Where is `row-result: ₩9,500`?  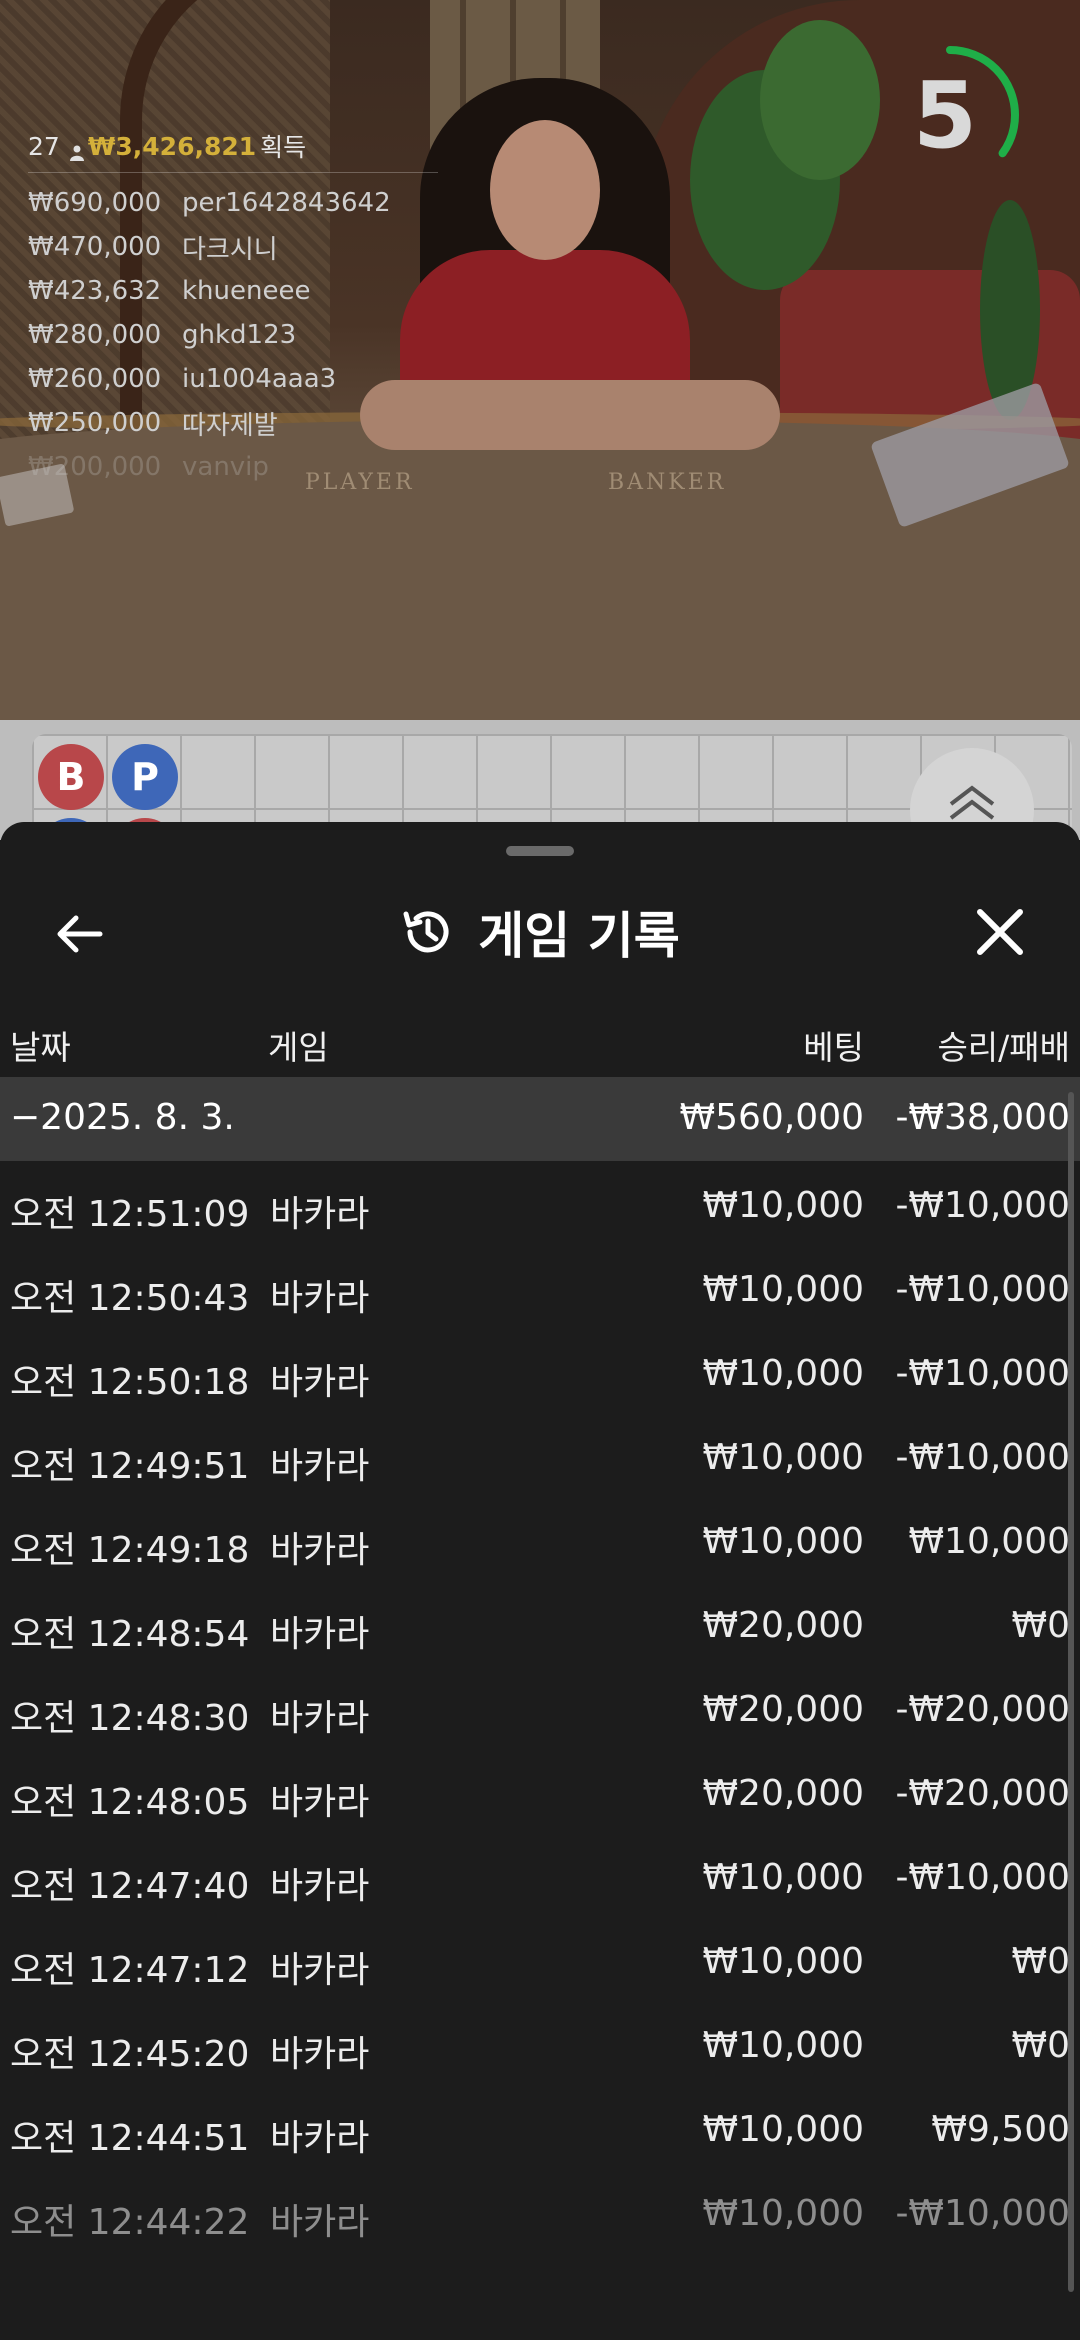 row-result: ₩9,500 is located at coordinates (1000, 2129).